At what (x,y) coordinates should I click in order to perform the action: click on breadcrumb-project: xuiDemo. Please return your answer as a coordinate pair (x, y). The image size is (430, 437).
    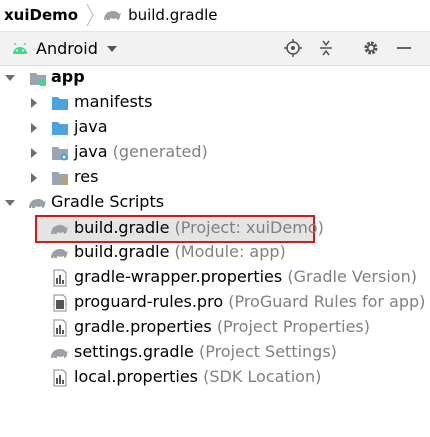
    Looking at the image, I should click on (41, 15).